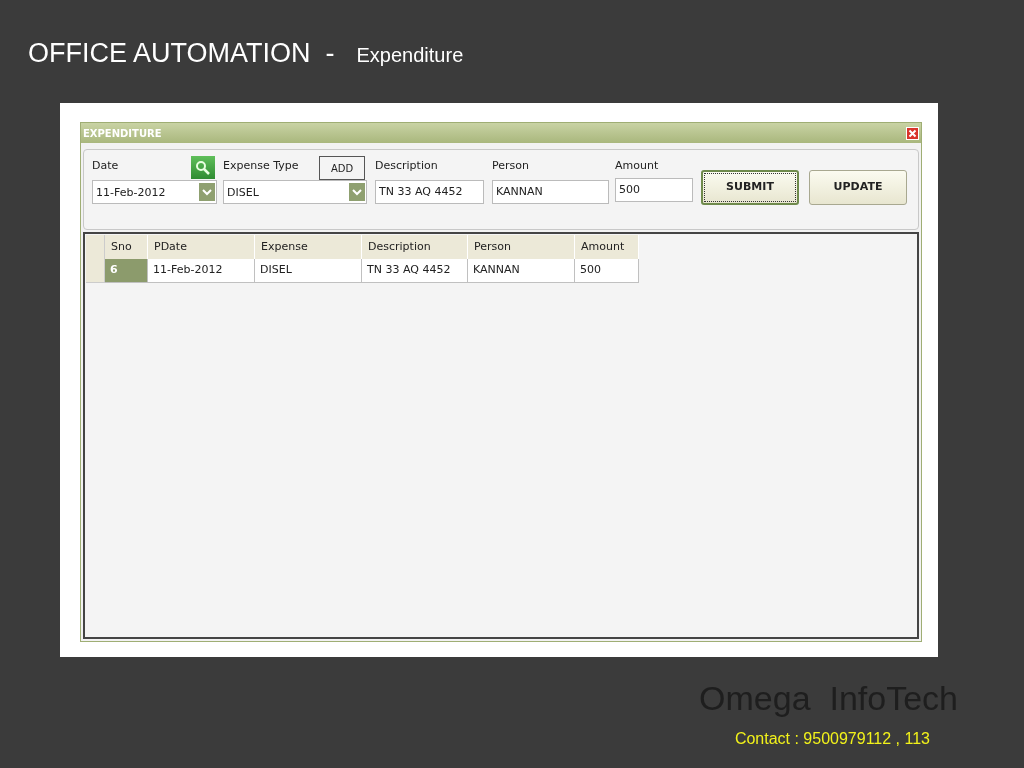 The width and height of the screenshot is (1024, 768). What do you see at coordinates (858, 187) in the screenshot?
I see `action-button: UPDATE` at bounding box center [858, 187].